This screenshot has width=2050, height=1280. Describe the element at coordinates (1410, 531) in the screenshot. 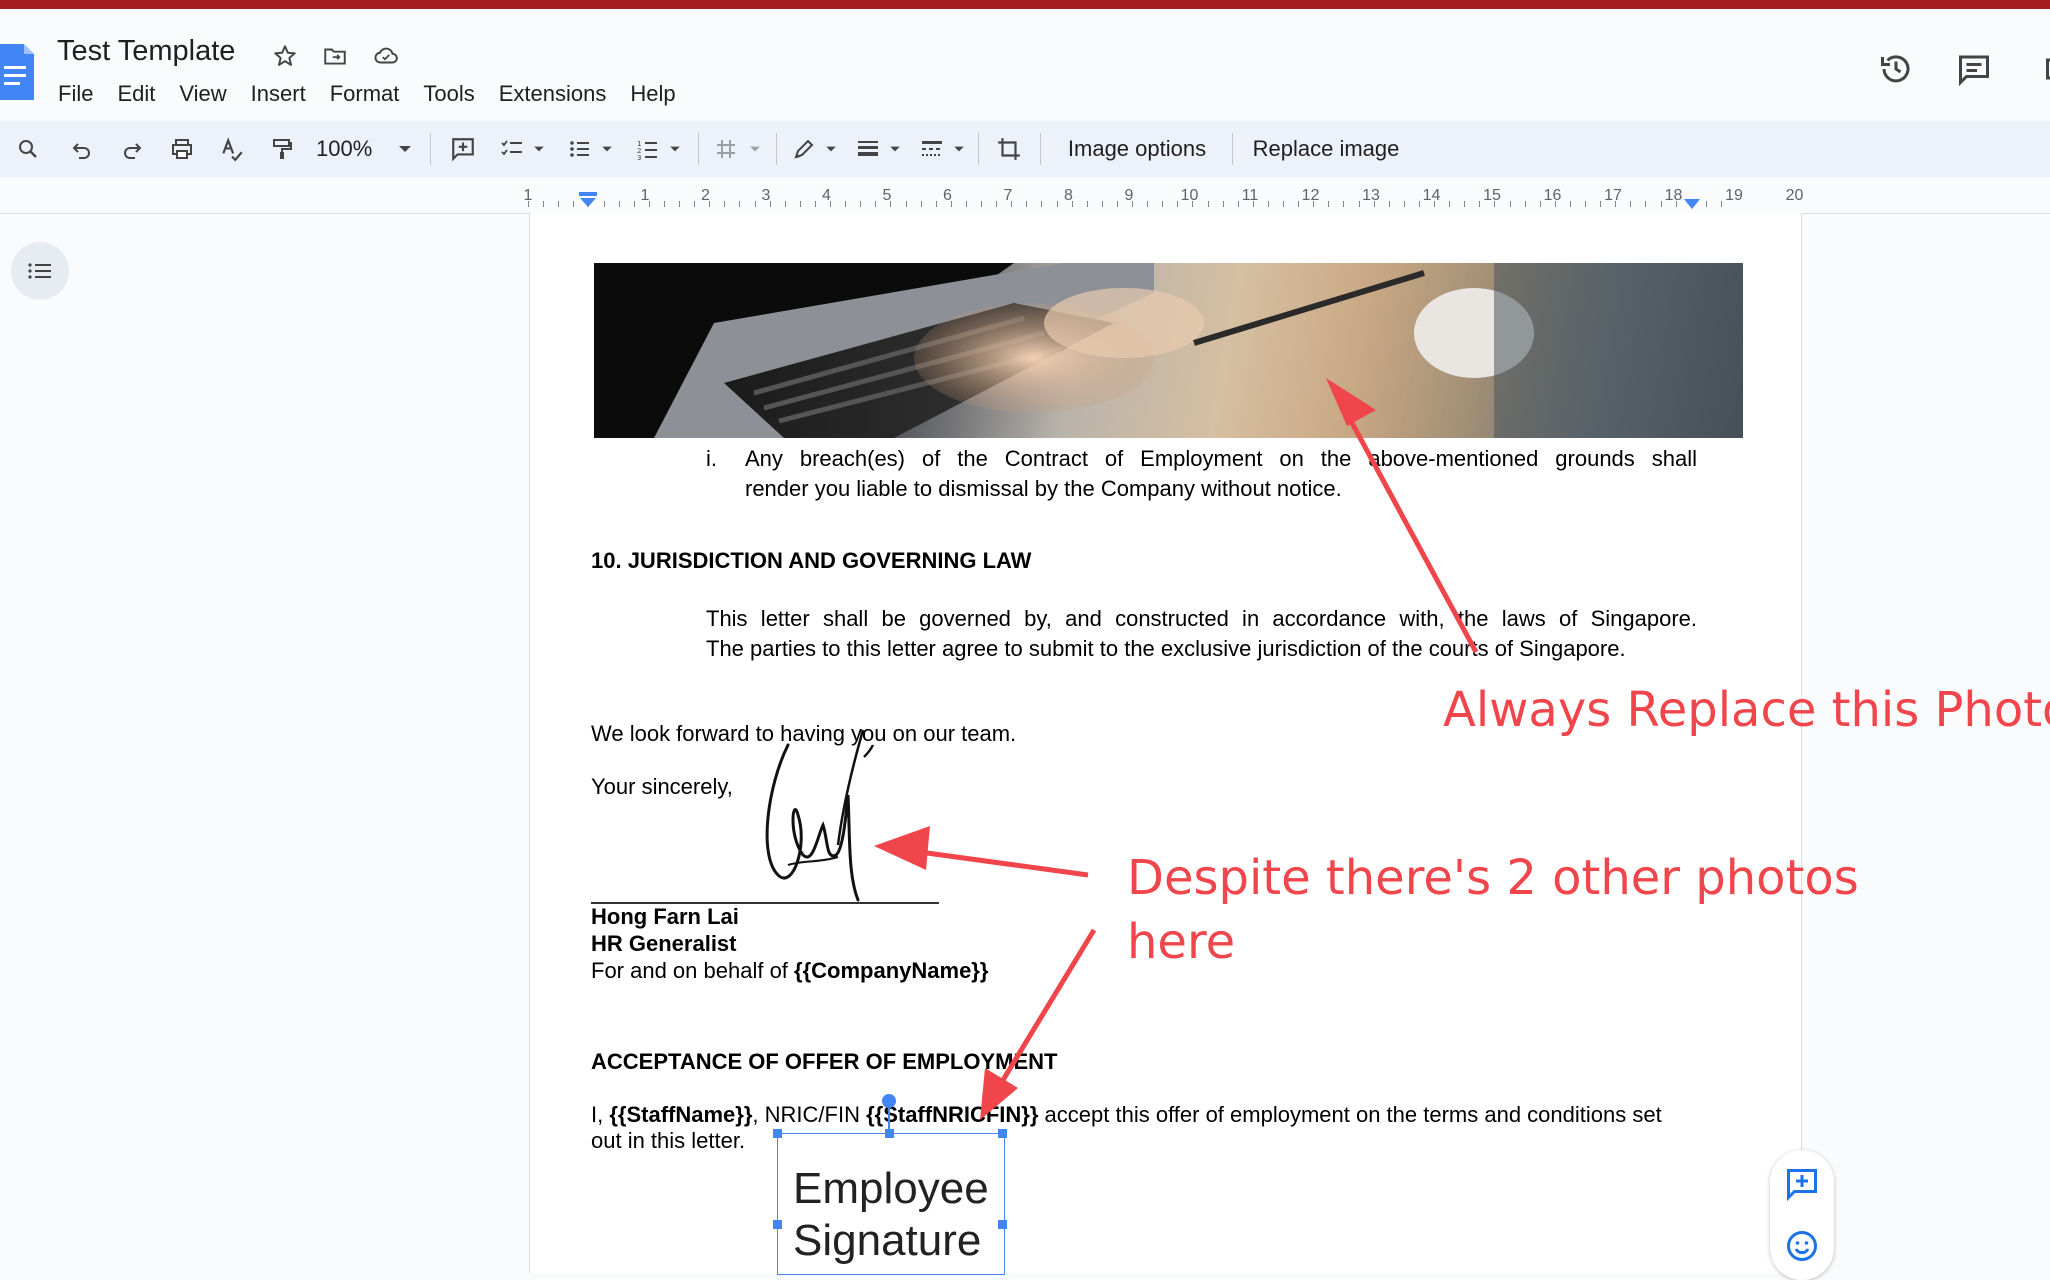

I see `annotation-arrow-to-banner` at that location.